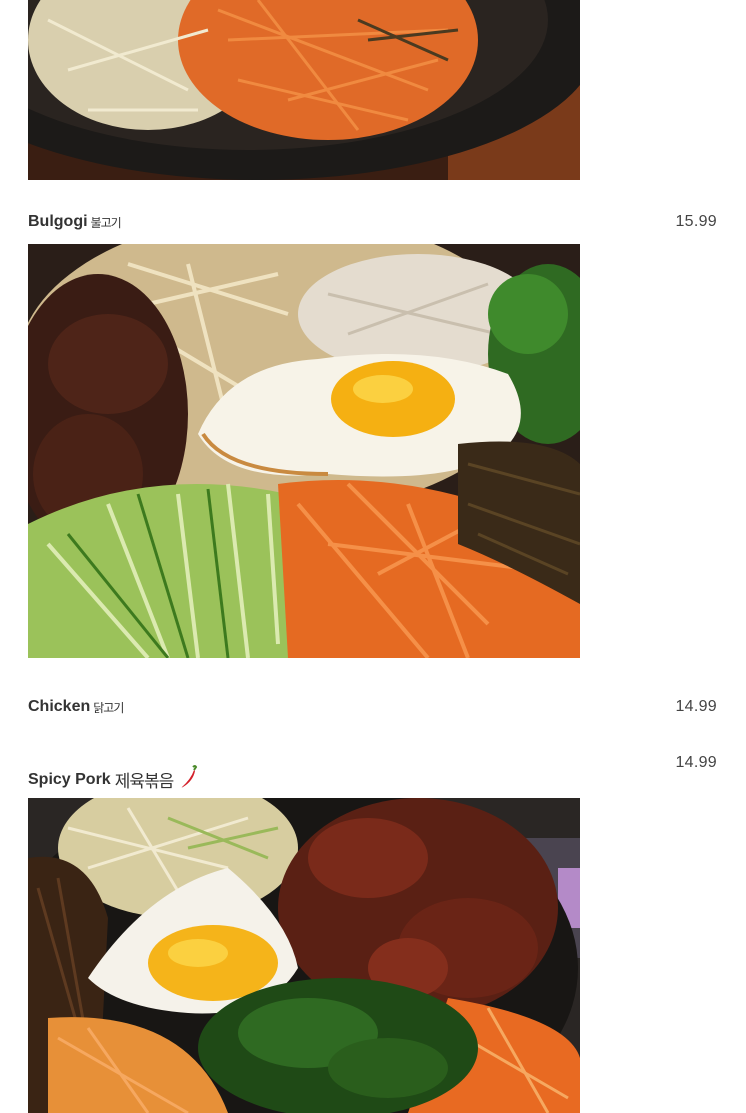 Image resolution: width=746 pixels, height=1113 pixels. What do you see at coordinates (304, 90) in the screenshot?
I see `previous-item-photo` at bounding box center [304, 90].